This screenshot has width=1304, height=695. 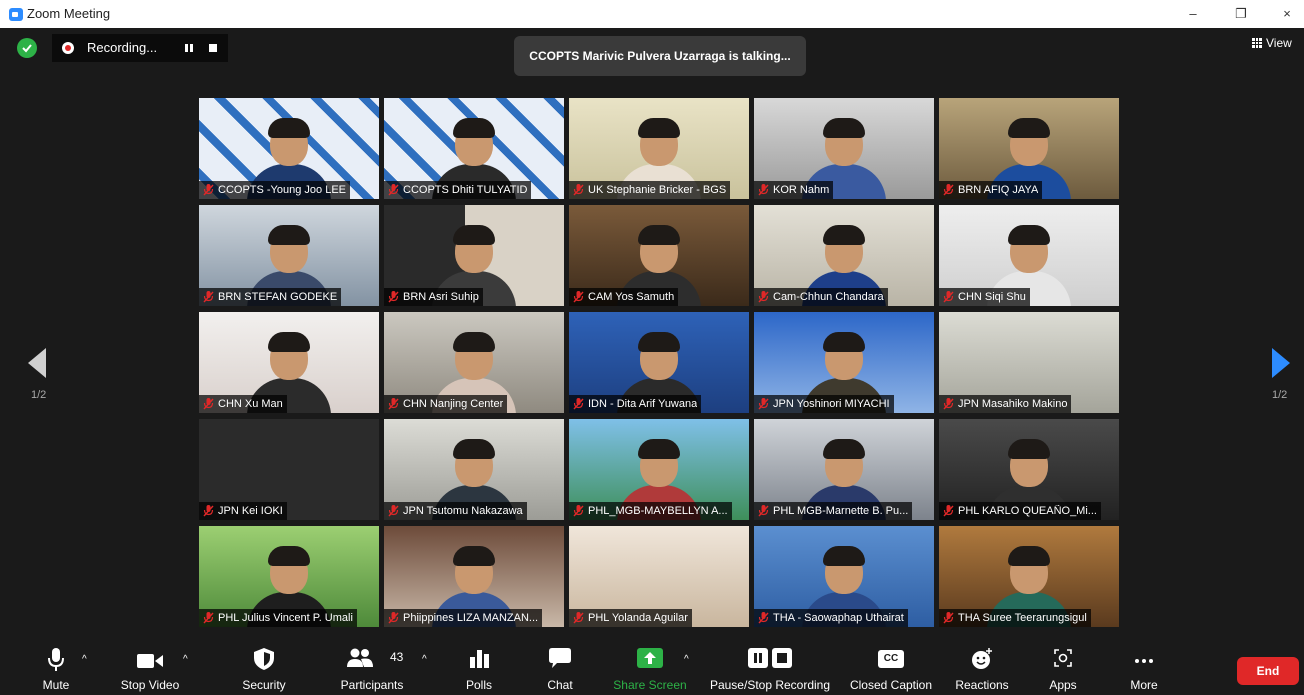 I want to click on apps-button: Apps, so click(x=1063, y=667).